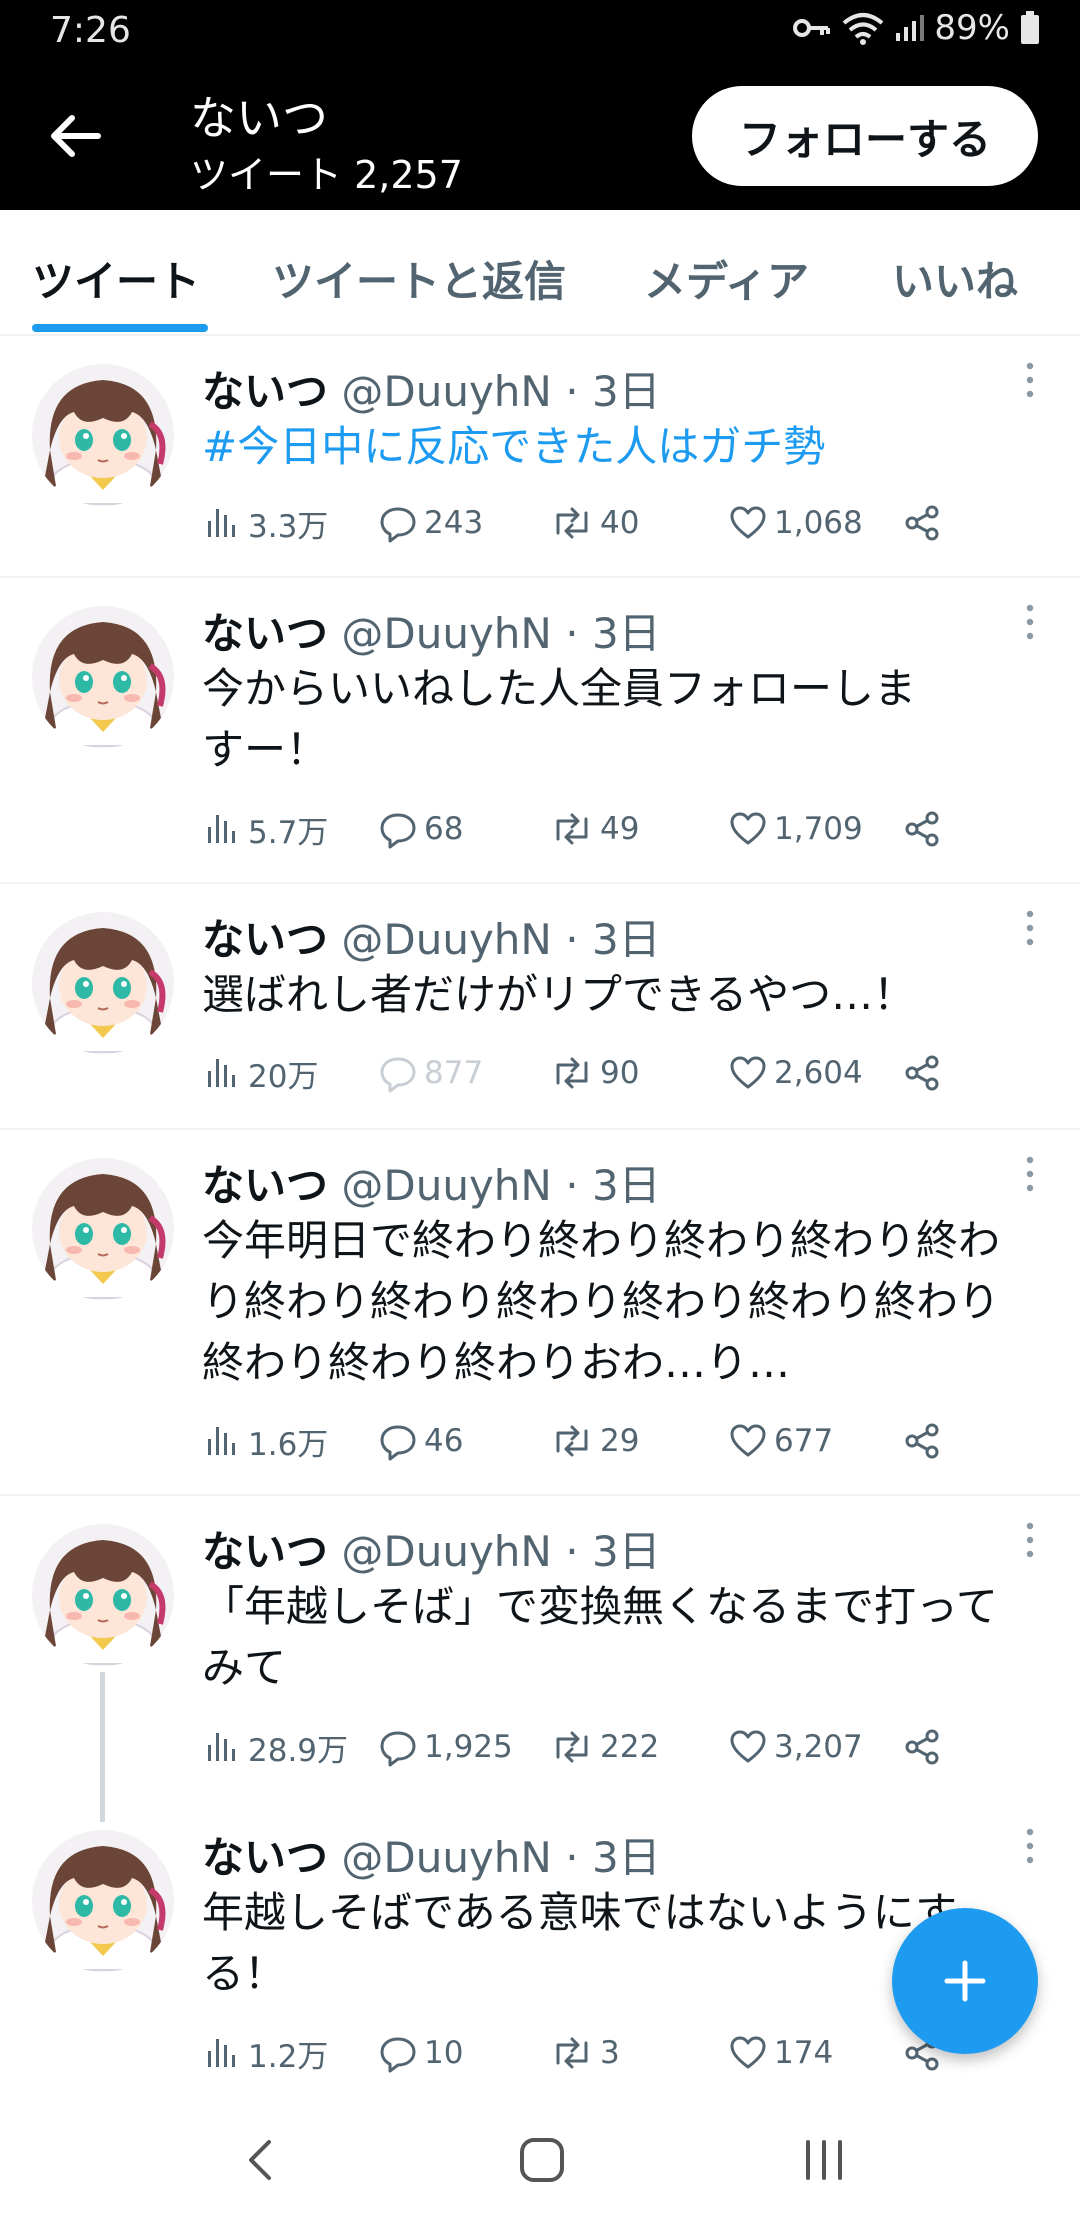  I want to click on tweet-count: ツイート 2,257, so click(326, 175).